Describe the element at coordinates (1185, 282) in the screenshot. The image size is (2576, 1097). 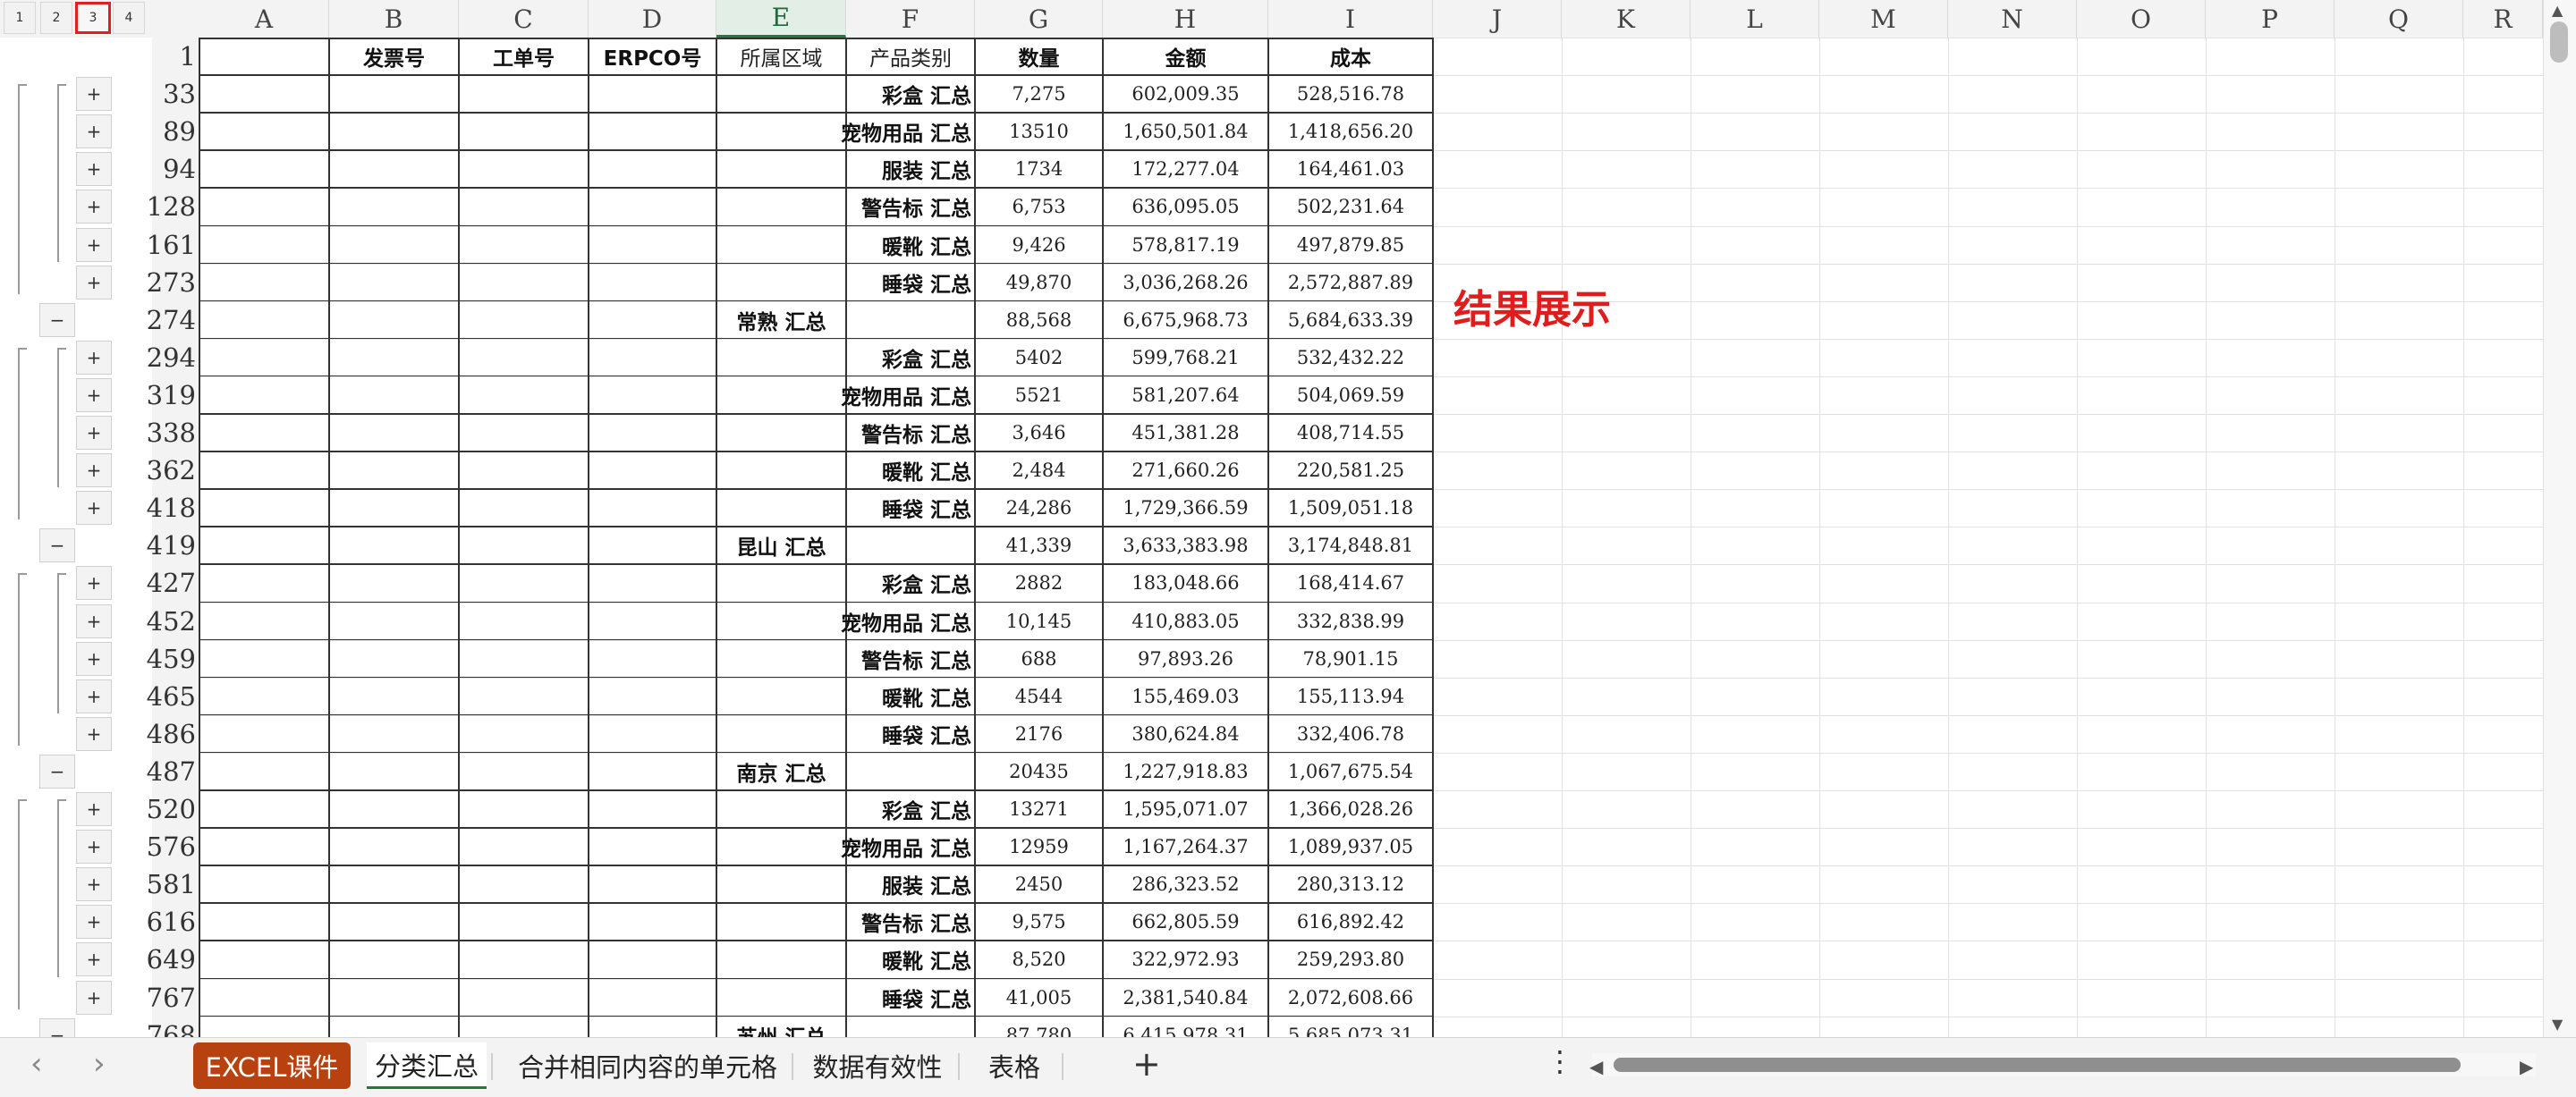
I see `amount-cell: 3,036,268.26` at that location.